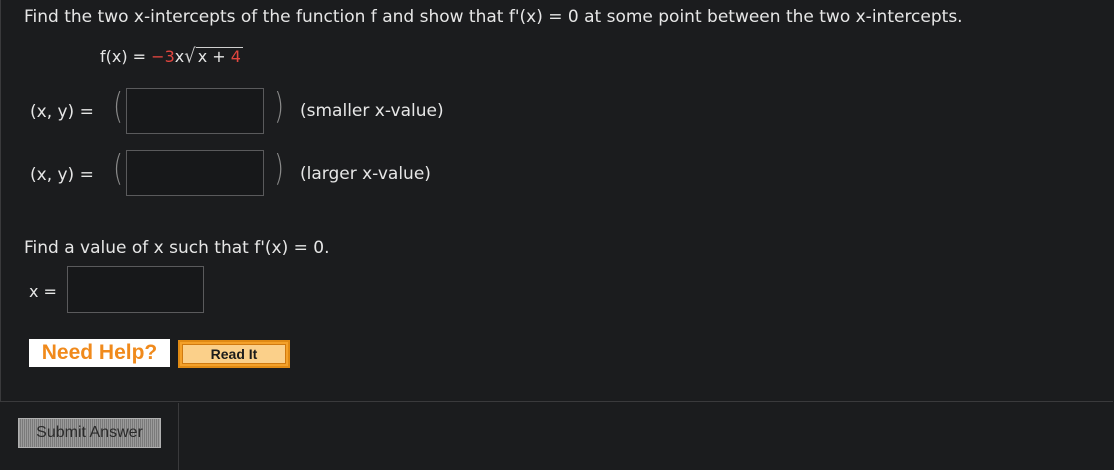 This screenshot has height=470, width=1114. I want to click on function-definition: f(x) = −3x√ x + 4, so click(171, 56).